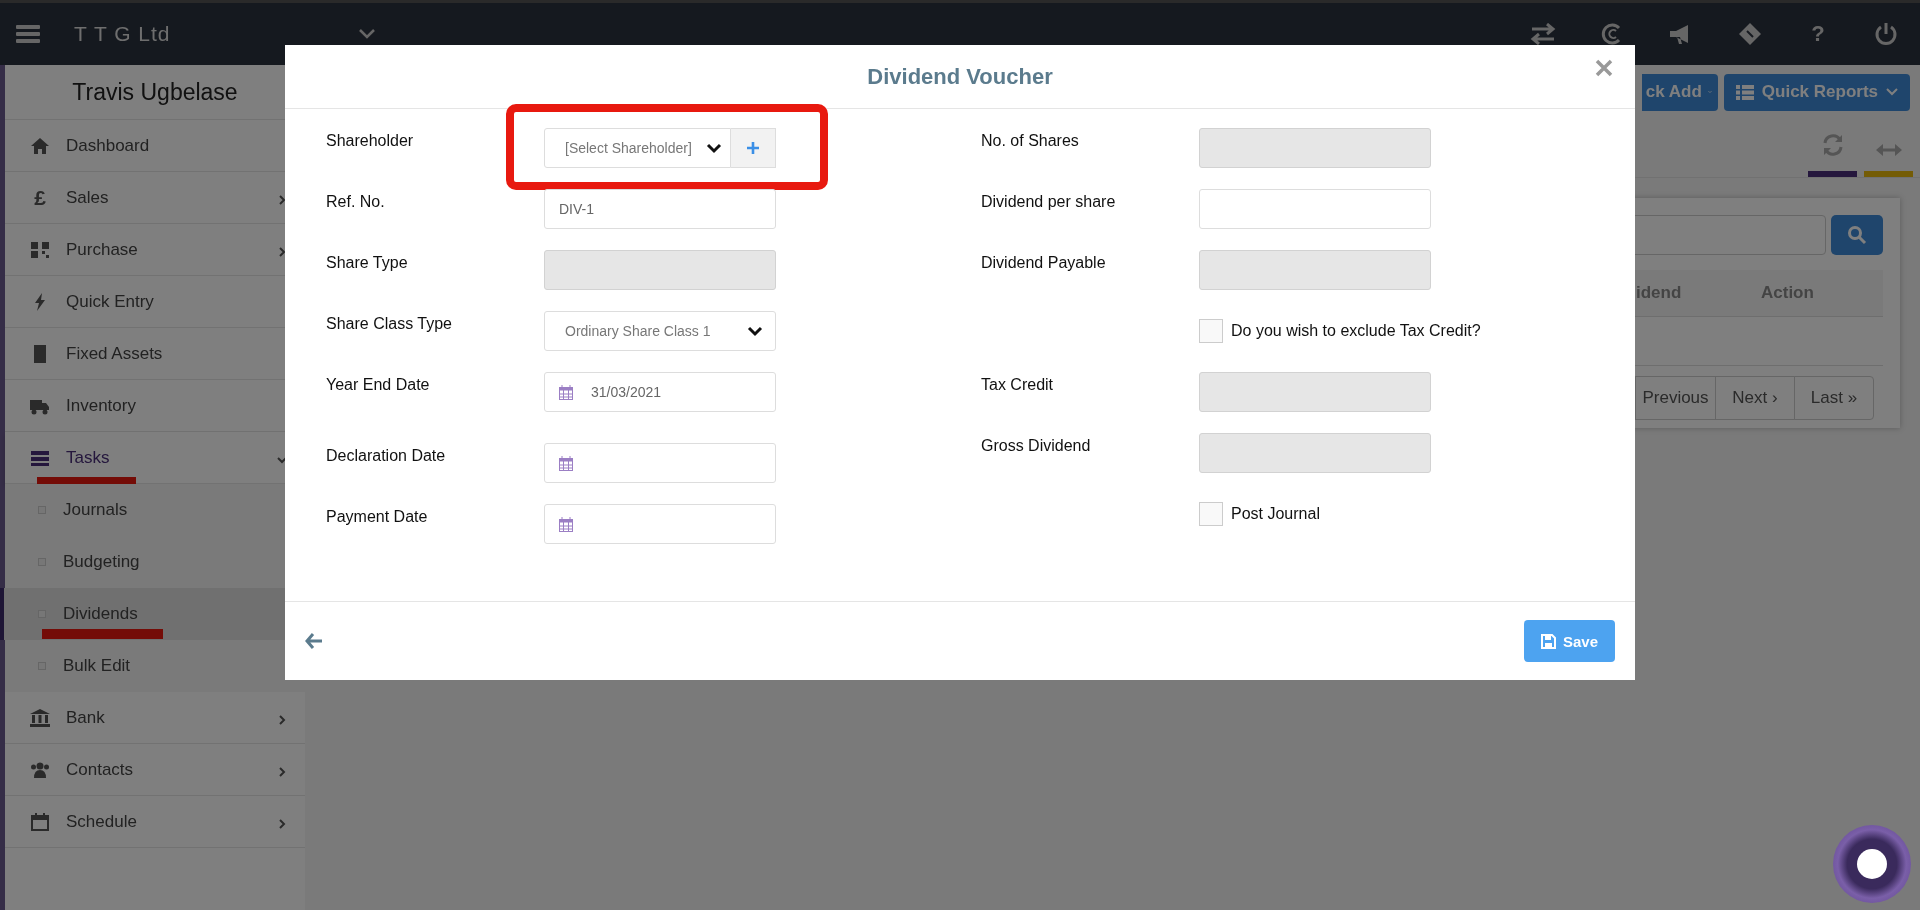 This screenshot has height=910, width=1920. What do you see at coordinates (152, 562) in the screenshot?
I see `submenu-item: Budgeting` at bounding box center [152, 562].